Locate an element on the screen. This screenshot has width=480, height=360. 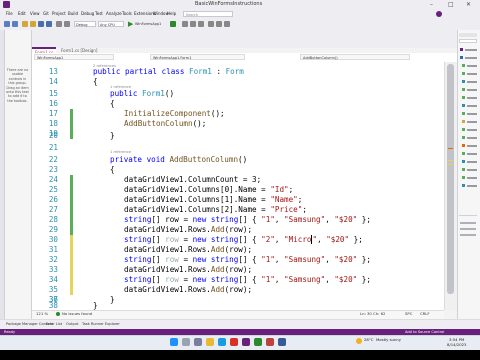
menu-analyze: Analyze is located at coordinates (114, 13).